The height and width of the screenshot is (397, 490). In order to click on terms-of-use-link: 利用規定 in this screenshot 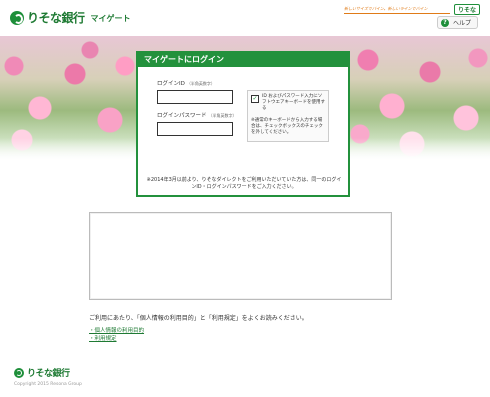, I will do `click(116, 339)`.